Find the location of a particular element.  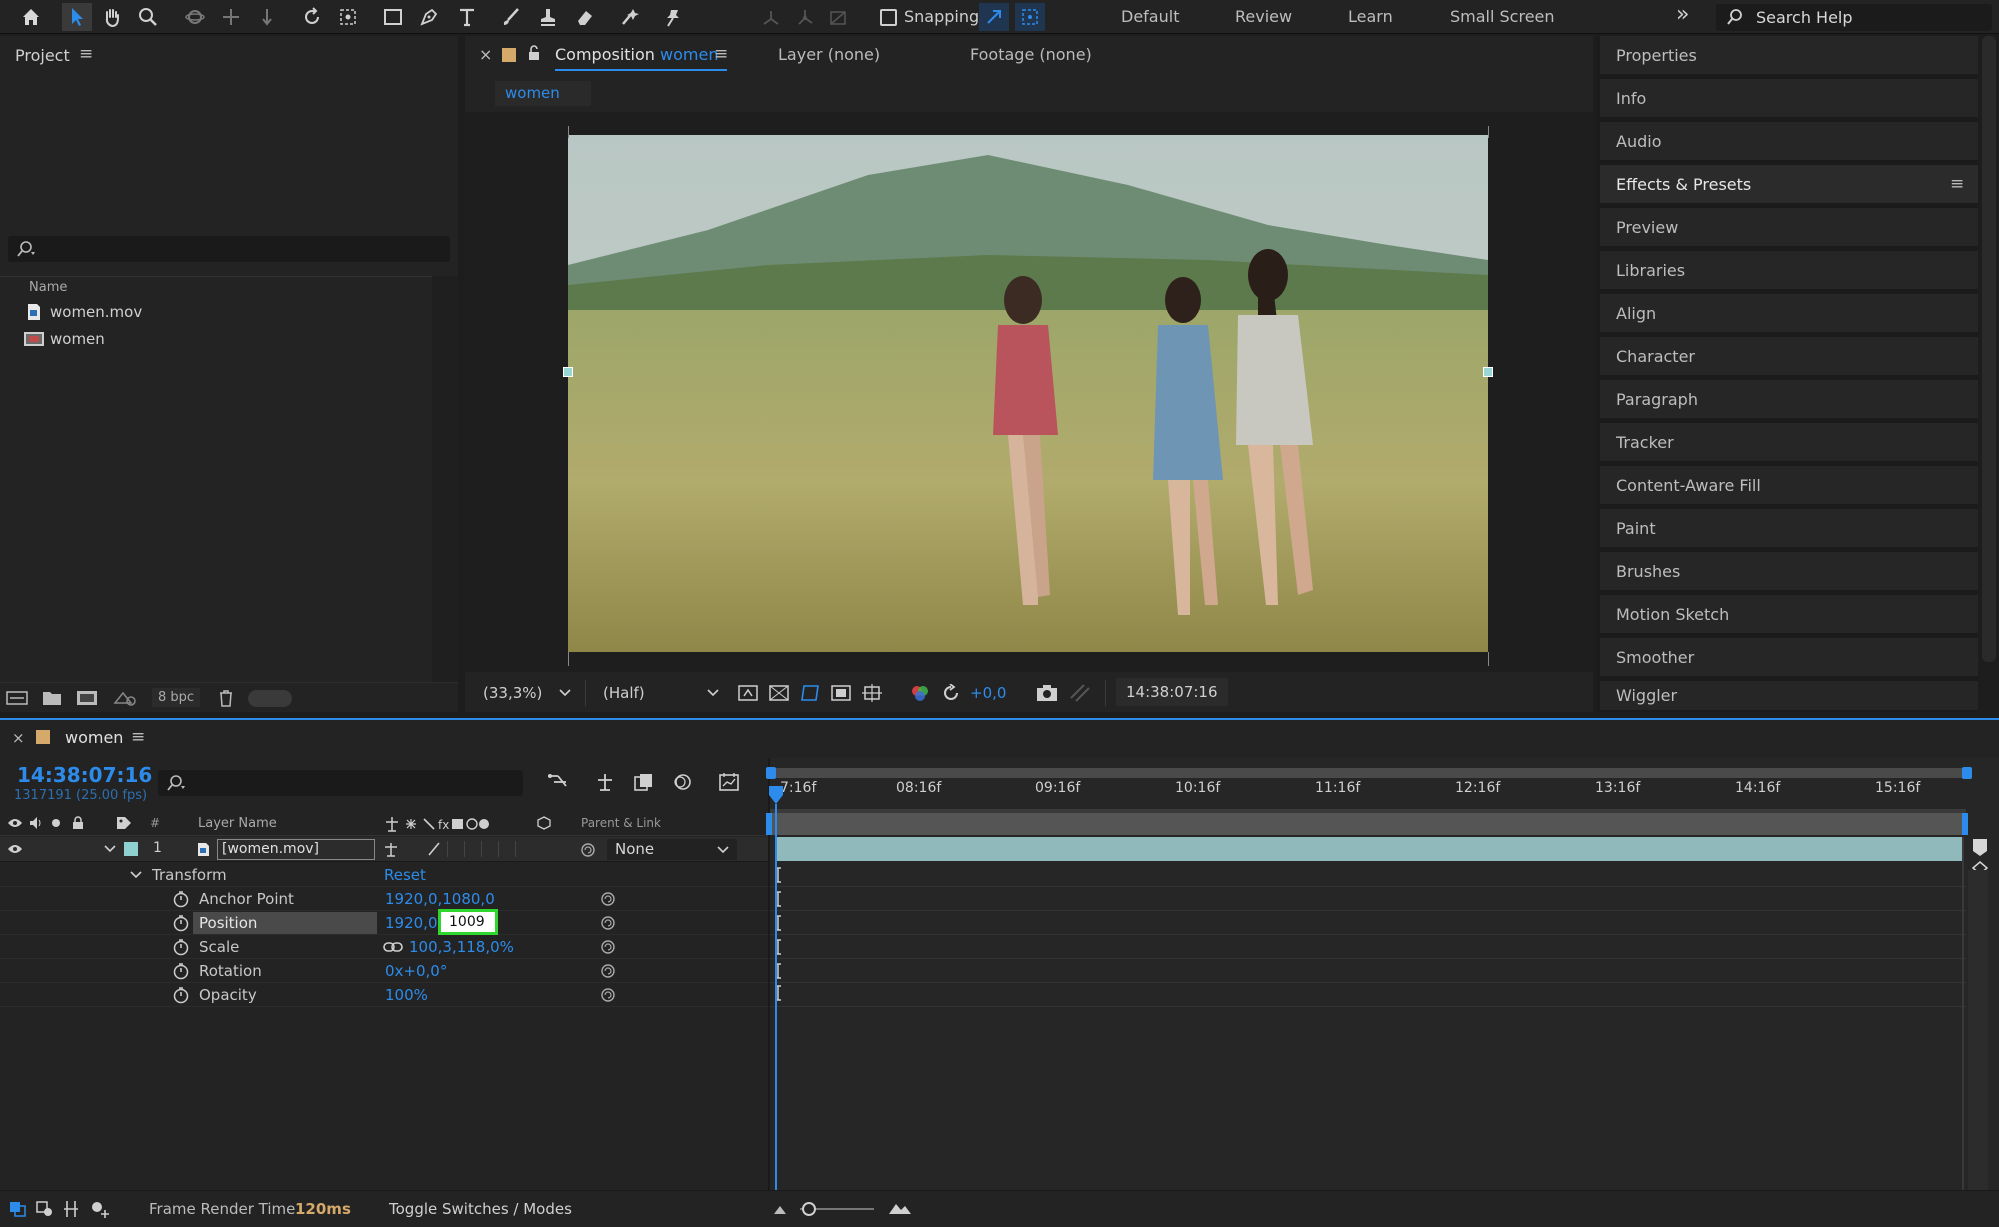

property-row-rotation: Rotation 0x+0,0° is located at coordinates (384, 971).